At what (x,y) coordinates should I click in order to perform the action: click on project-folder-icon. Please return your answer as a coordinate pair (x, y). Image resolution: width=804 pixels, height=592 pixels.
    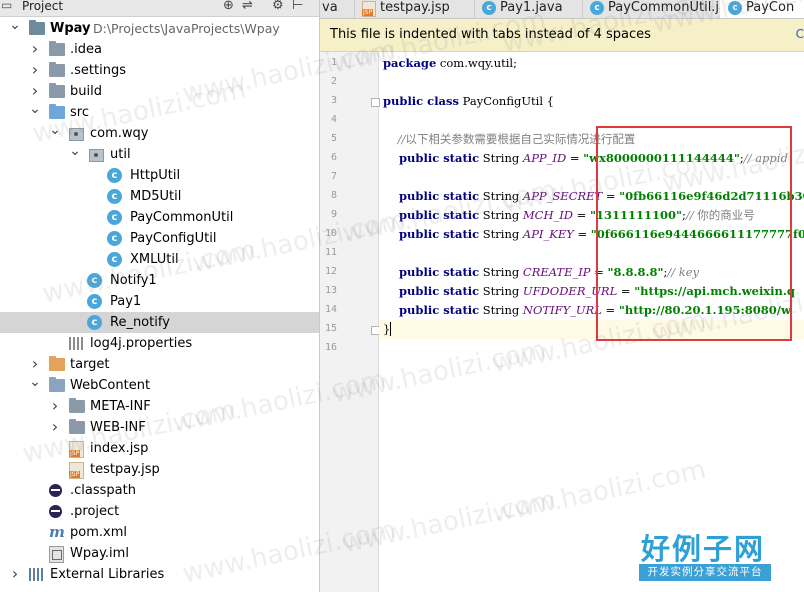
    Looking at the image, I should click on (37, 27).